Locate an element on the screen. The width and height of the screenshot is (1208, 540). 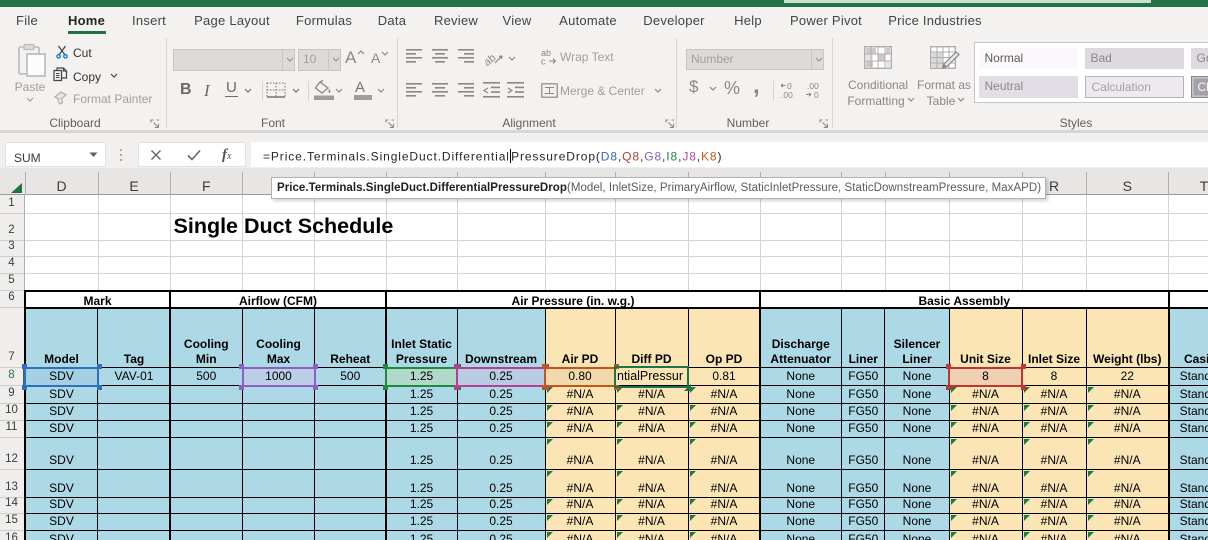
svg-text: 0 is located at coordinates (816, 94).